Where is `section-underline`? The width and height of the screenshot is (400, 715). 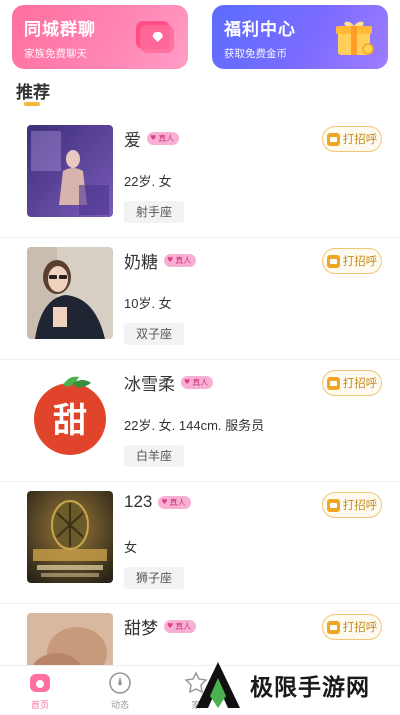 section-underline is located at coordinates (32, 104).